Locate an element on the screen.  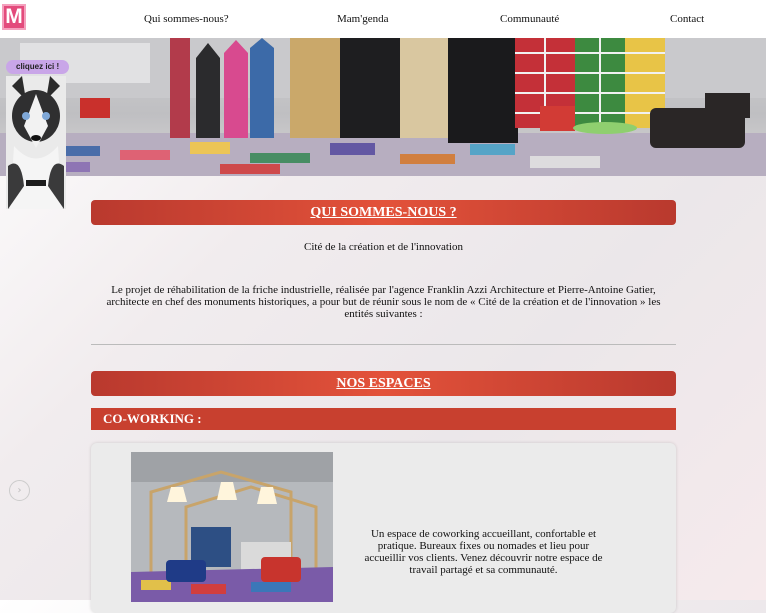
section-divider is located at coordinates (383, 344).